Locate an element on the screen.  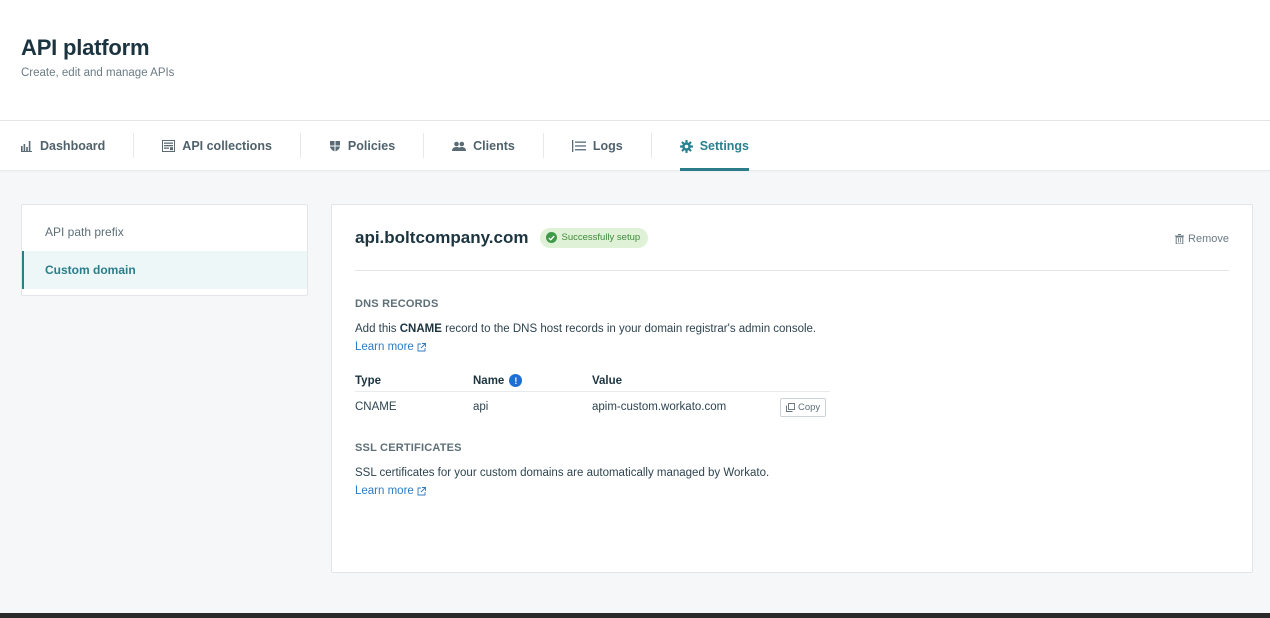
cell-value: apim-custom.workato.com is located at coordinates (659, 407).